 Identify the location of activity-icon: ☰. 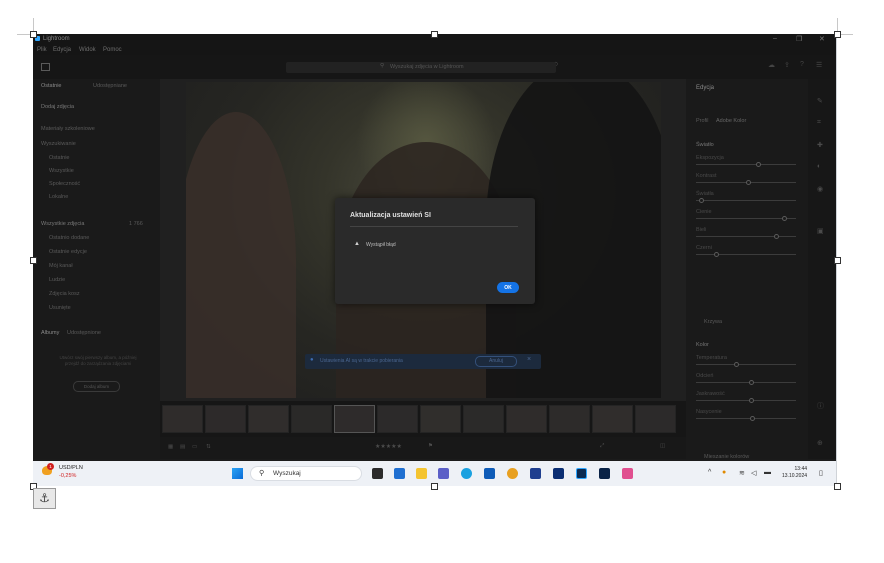
(819, 65).